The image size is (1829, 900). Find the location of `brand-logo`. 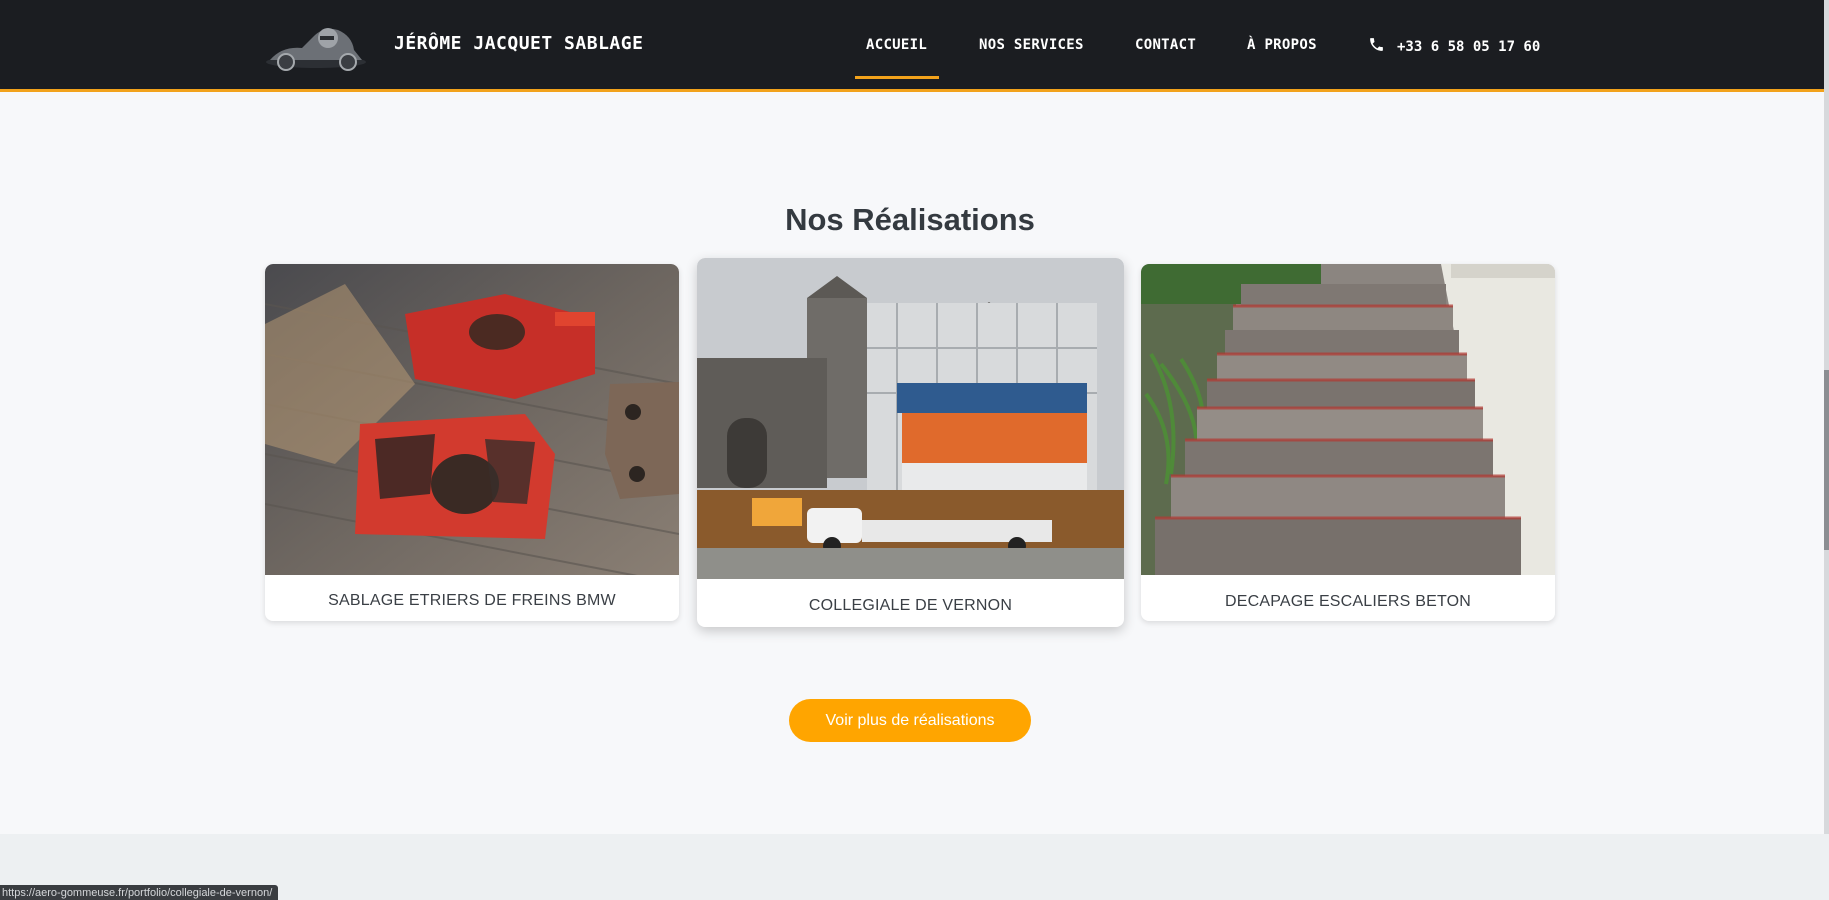

brand-logo is located at coordinates (316, 44).